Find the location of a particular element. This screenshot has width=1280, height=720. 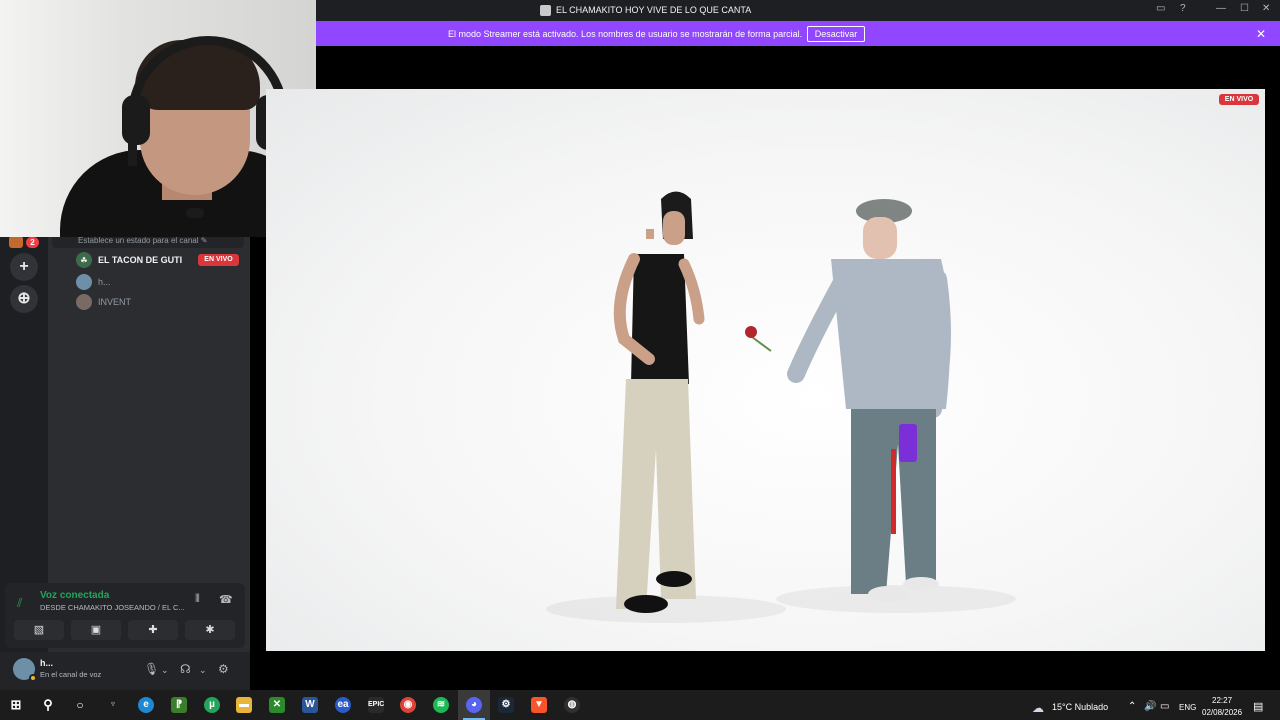

voice-user-row: ☘ EL TACON DE GUTI is located at coordinates (129, 260).